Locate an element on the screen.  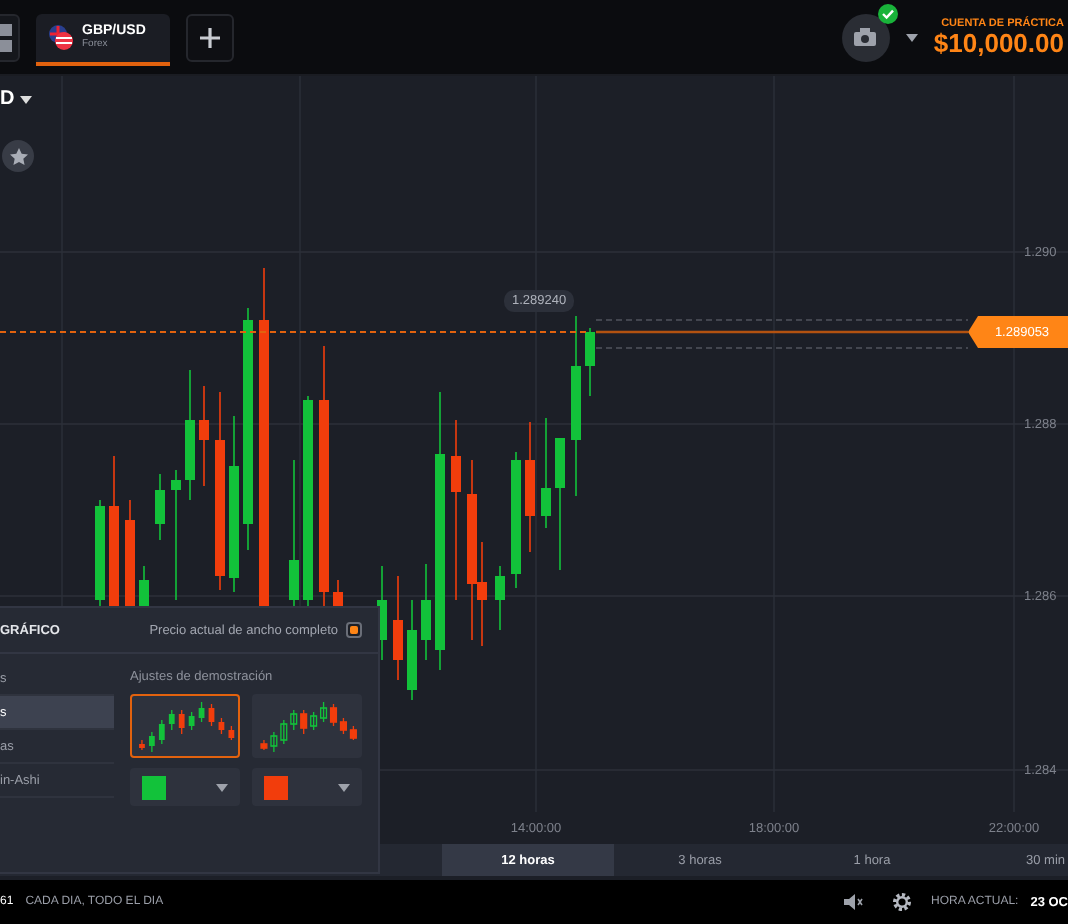
add-tab-button is located at coordinates (210, 37).